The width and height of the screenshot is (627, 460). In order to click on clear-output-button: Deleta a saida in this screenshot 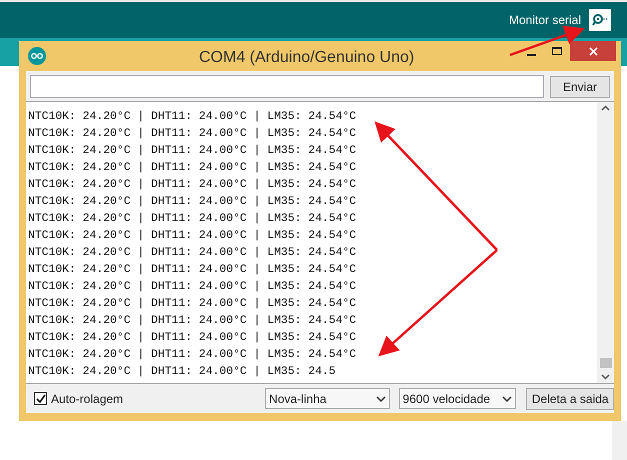, I will do `click(570, 399)`.